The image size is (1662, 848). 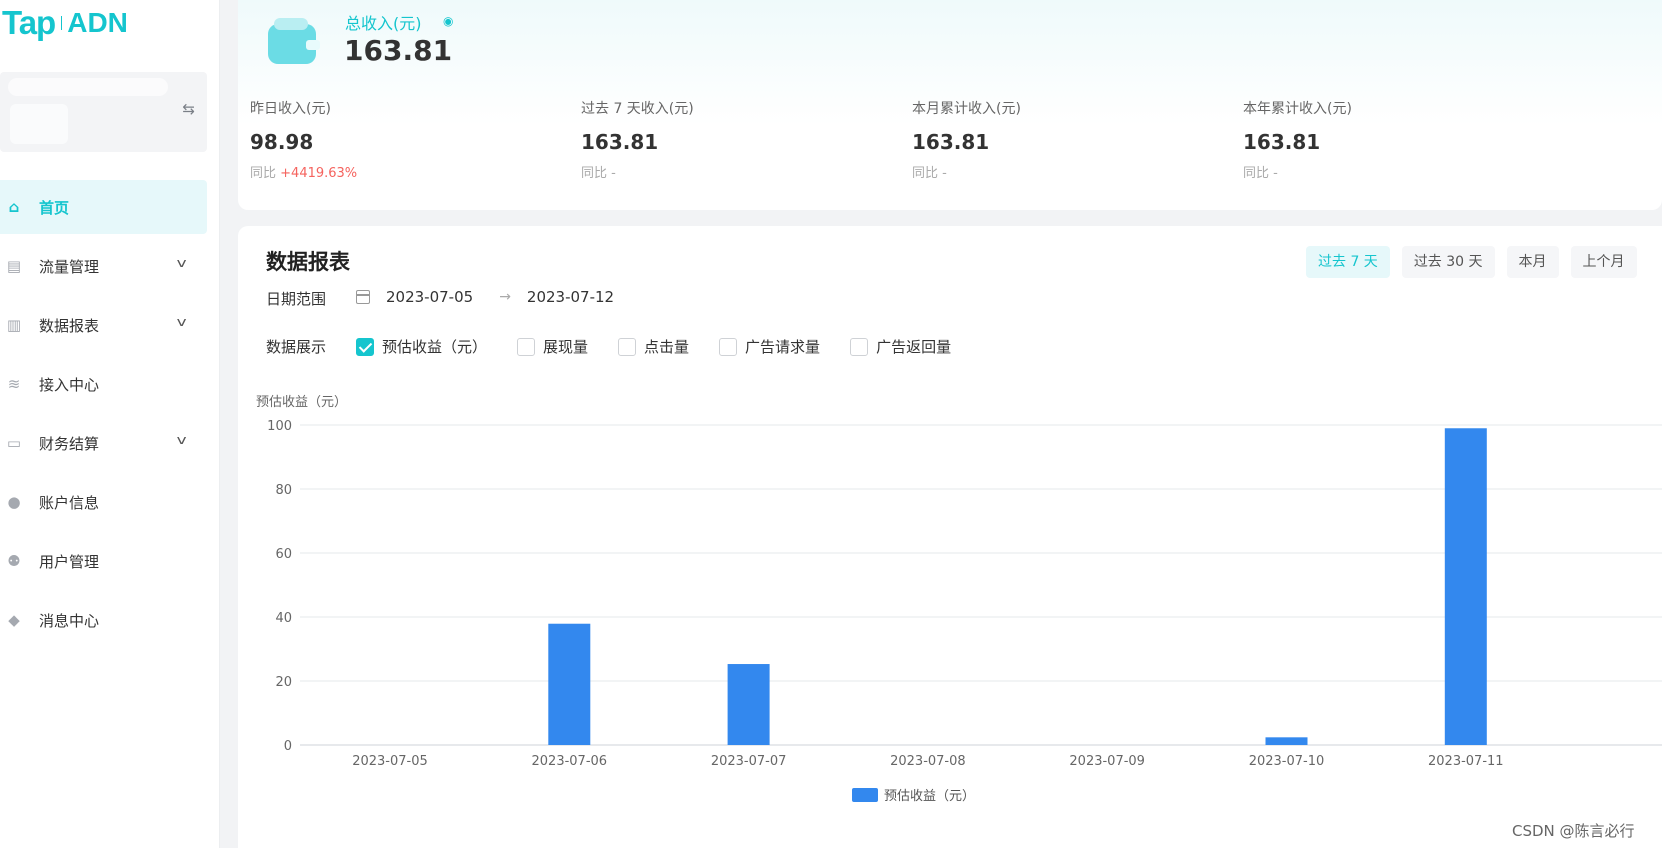 What do you see at coordinates (54, 207) in the screenshot?
I see `sidebar-item-label: 首页` at bounding box center [54, 207].